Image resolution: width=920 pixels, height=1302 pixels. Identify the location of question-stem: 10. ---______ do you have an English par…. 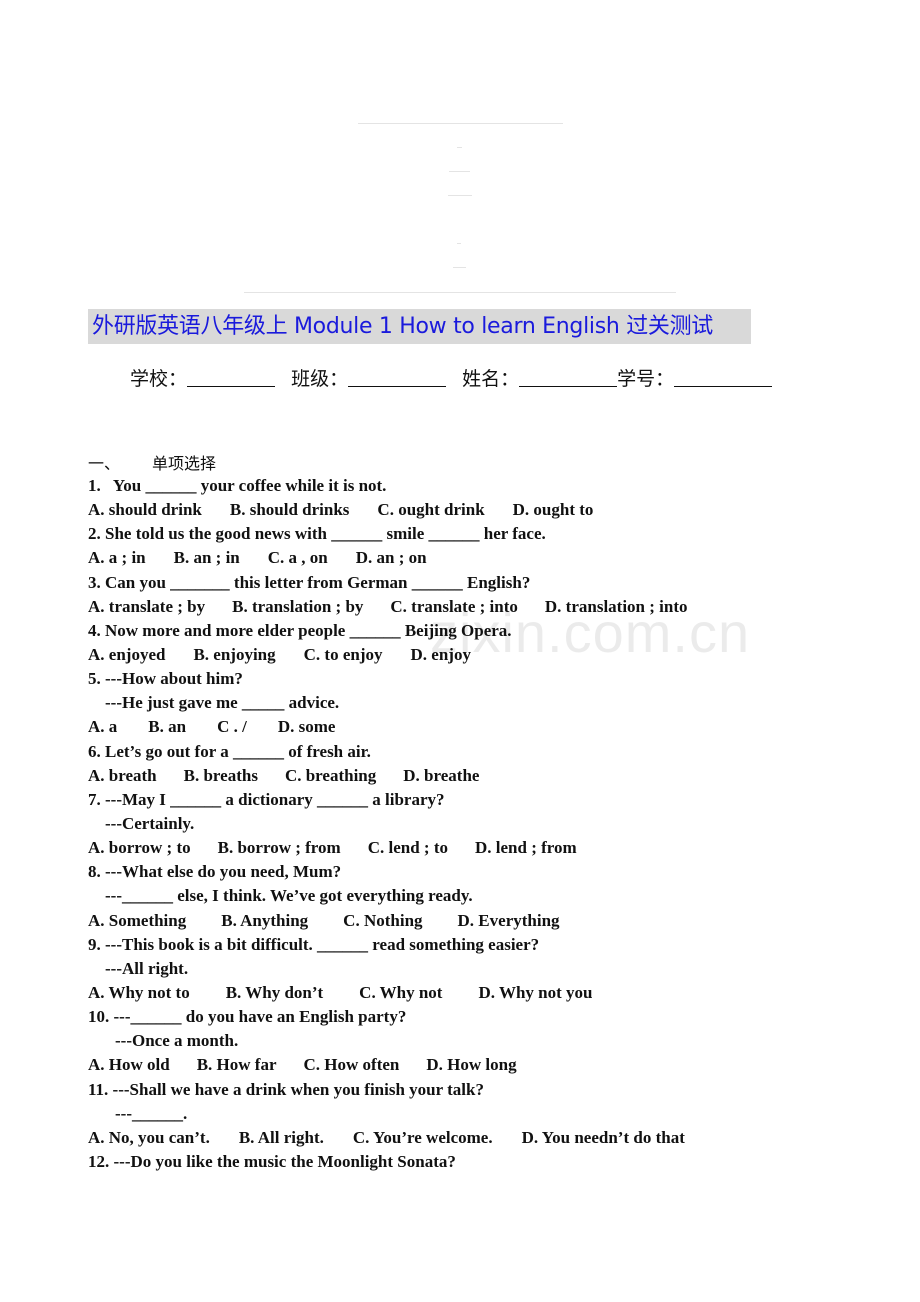
(247, 1017).